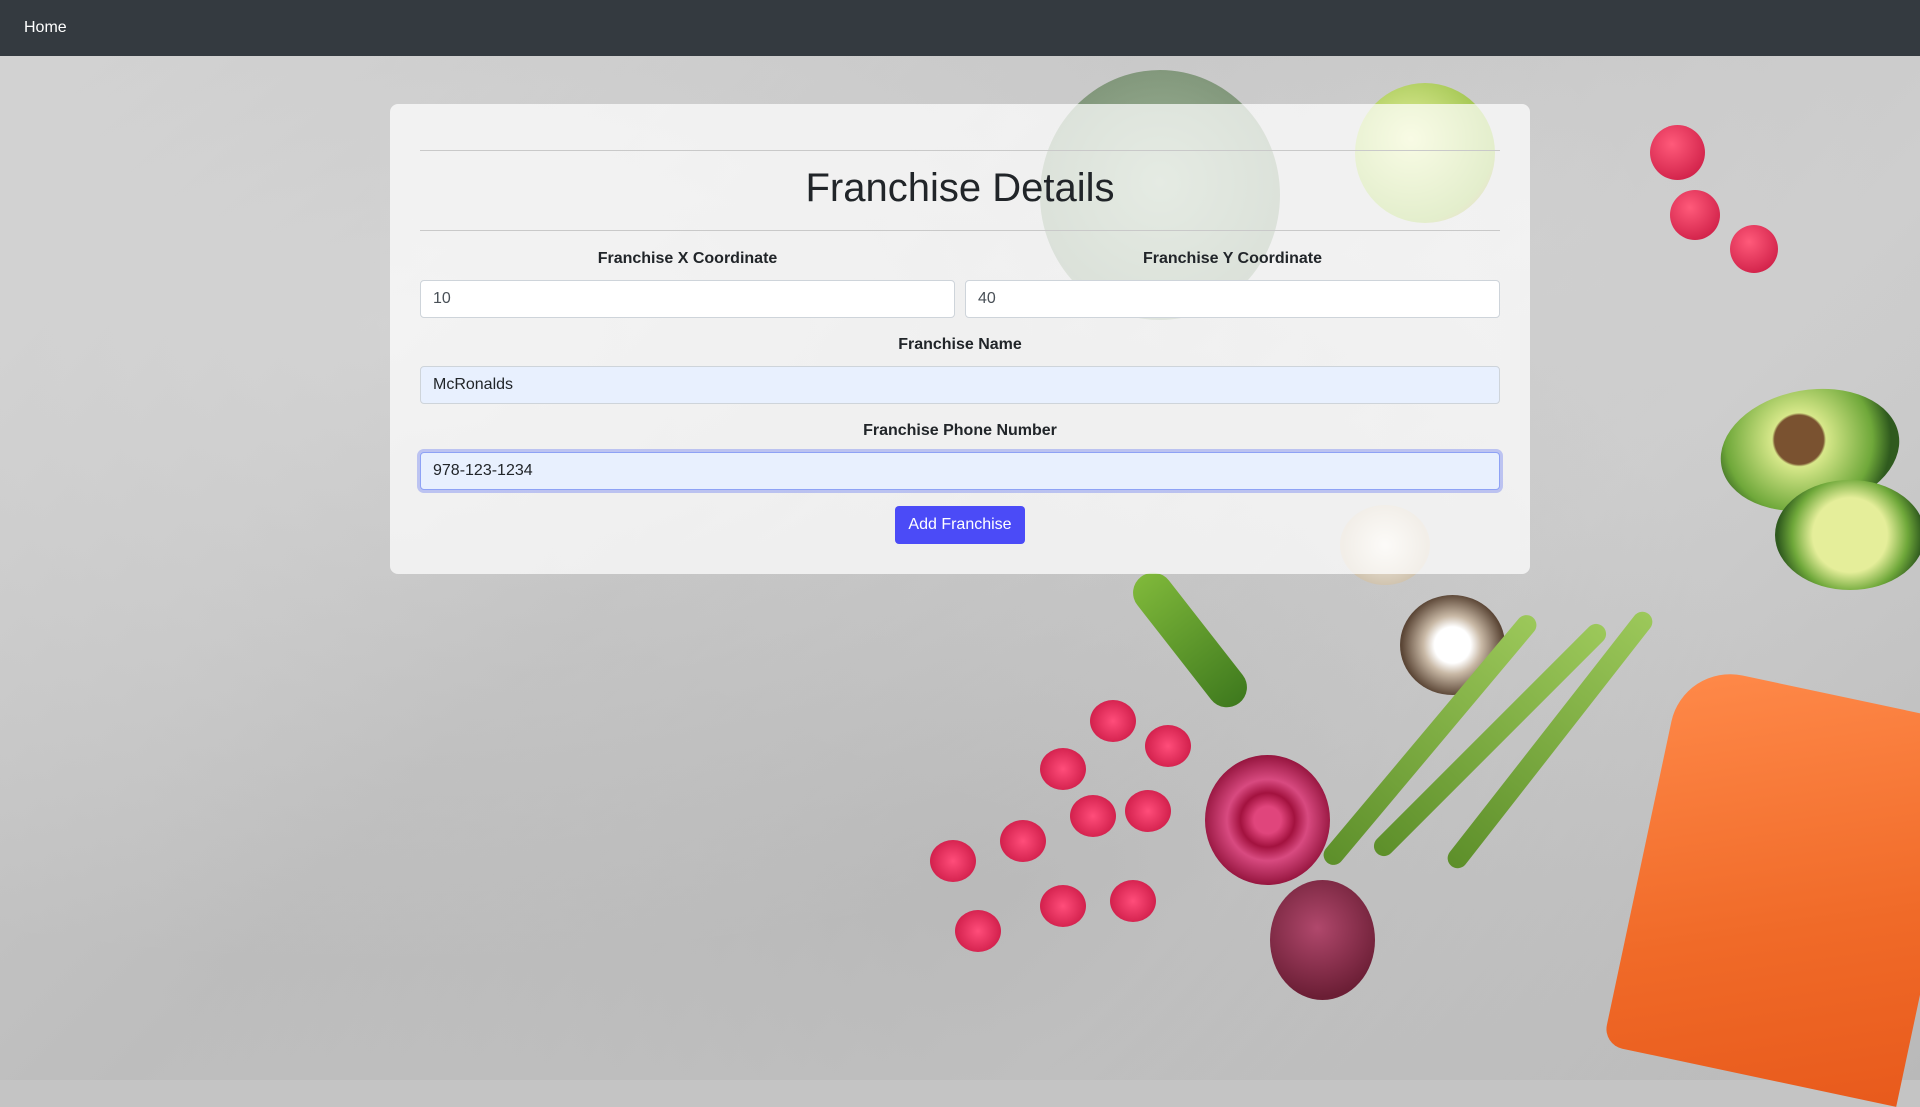 This screenshot has height=1107, width=1920. Describe the element at coordinates (687, 258) in the screenshot. I see `x-coordinate-label: Franchise X Coordinate` at that location.